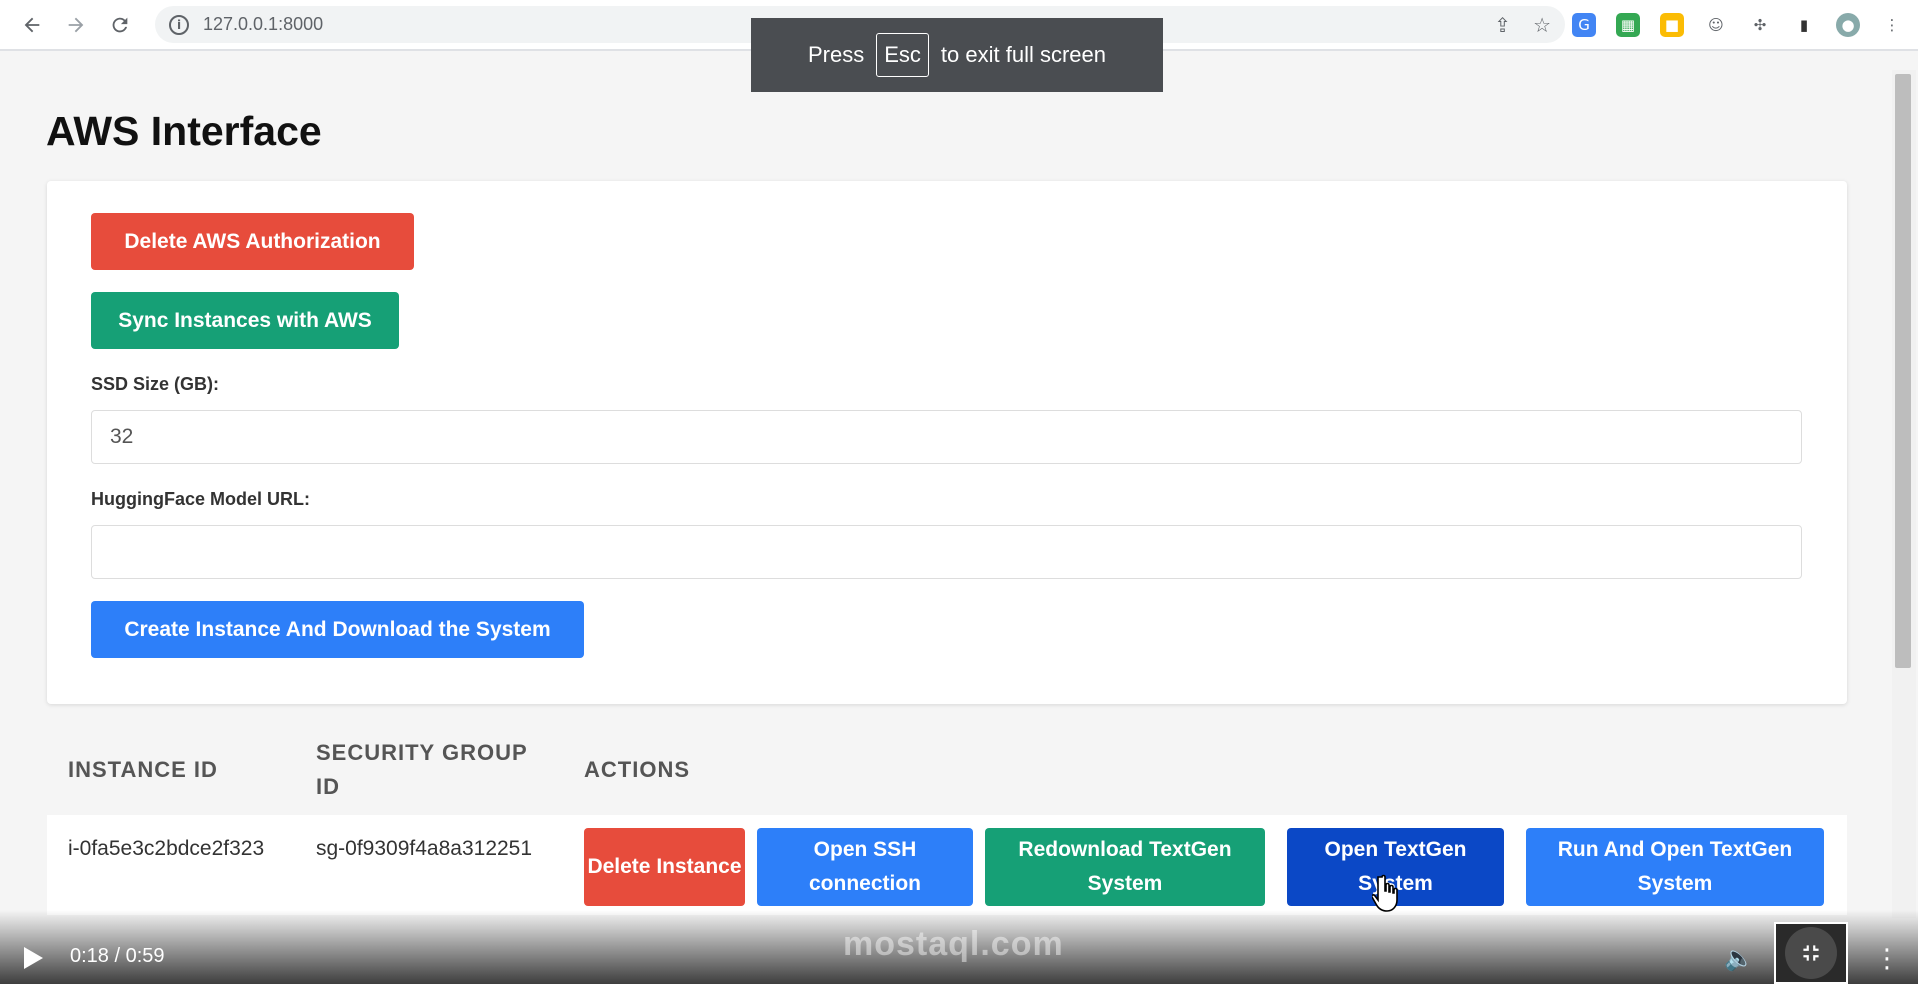 The width and height of the screenshot is (1918, 984). What do you see at coordinates (424, 848) in the screenshot?
I see `security-group-id-cell: sg-0f9309f4a8a312251` at bounding box center [424, 848].